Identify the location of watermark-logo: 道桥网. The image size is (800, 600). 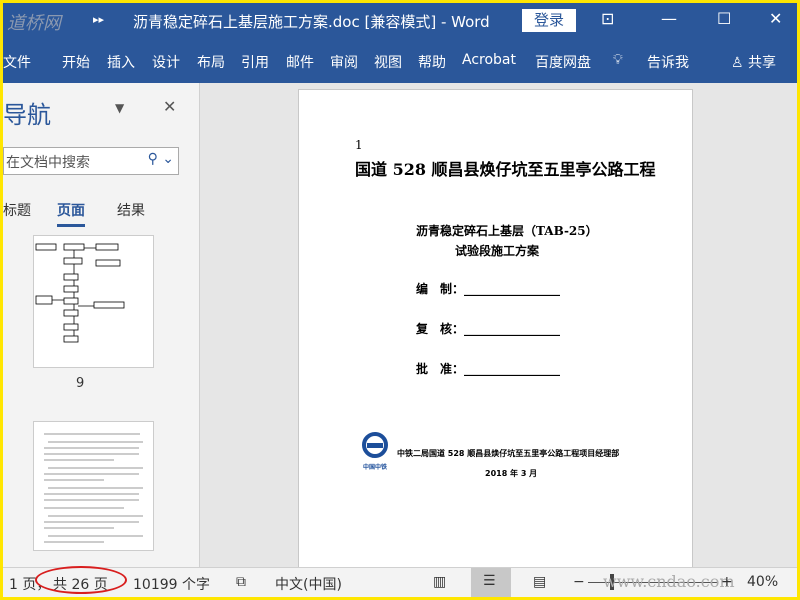
(34, 23).